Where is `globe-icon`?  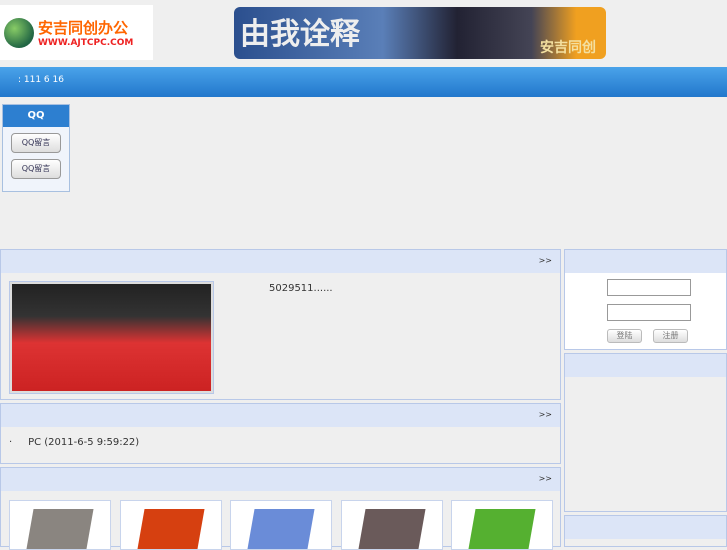
globe-icon is located at coordinates (19, 32).